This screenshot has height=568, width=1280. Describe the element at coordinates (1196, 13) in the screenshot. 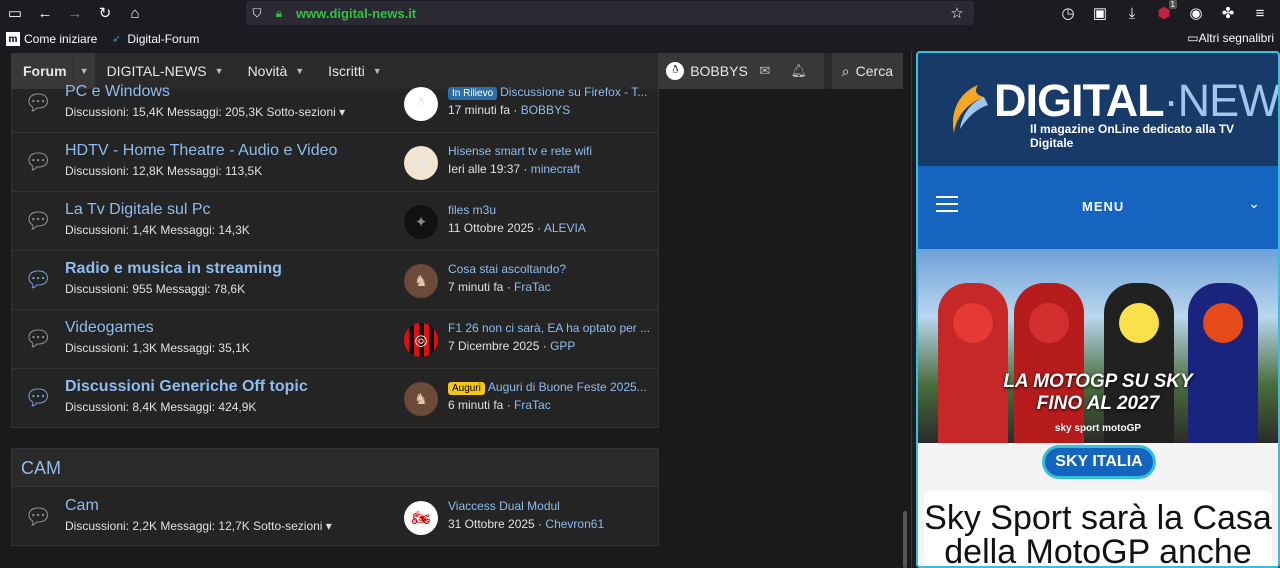

I see `account-icon: ◉` at that location.